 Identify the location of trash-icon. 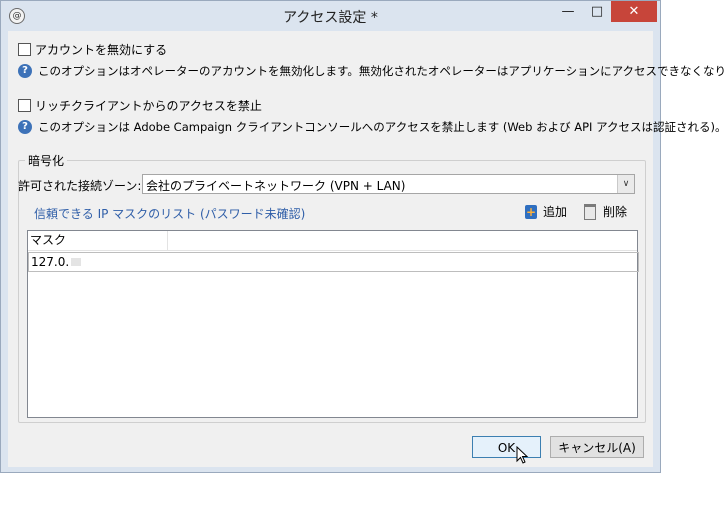
(590, 211).